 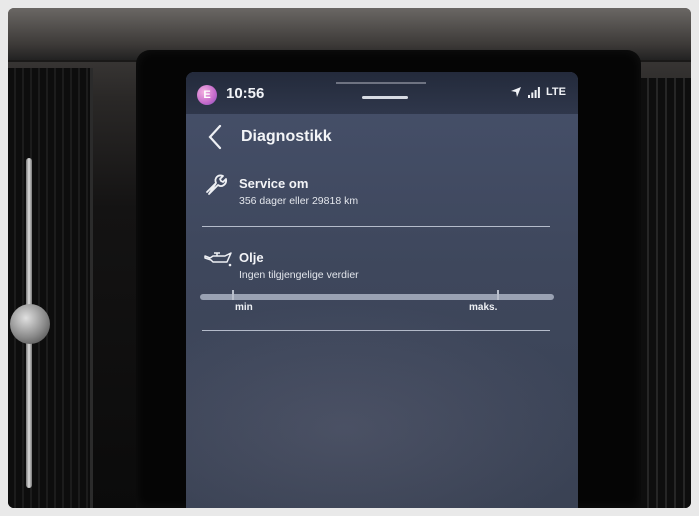 I want to click on oil-level-gauge, so click(x=377, y=297).